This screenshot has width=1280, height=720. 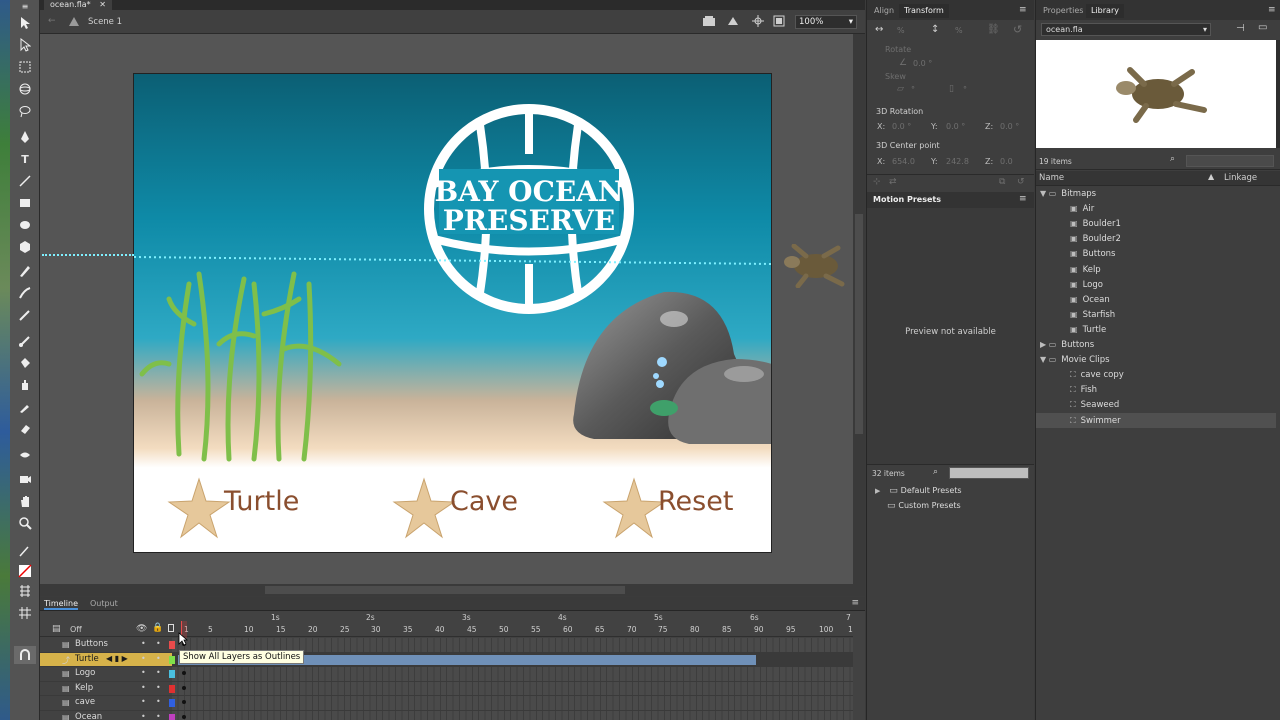 What do you see at coordinates (1021, 182) in the screenshot?
I see `remove-transform-icon: ↺` at bounding box center [1021, 182].